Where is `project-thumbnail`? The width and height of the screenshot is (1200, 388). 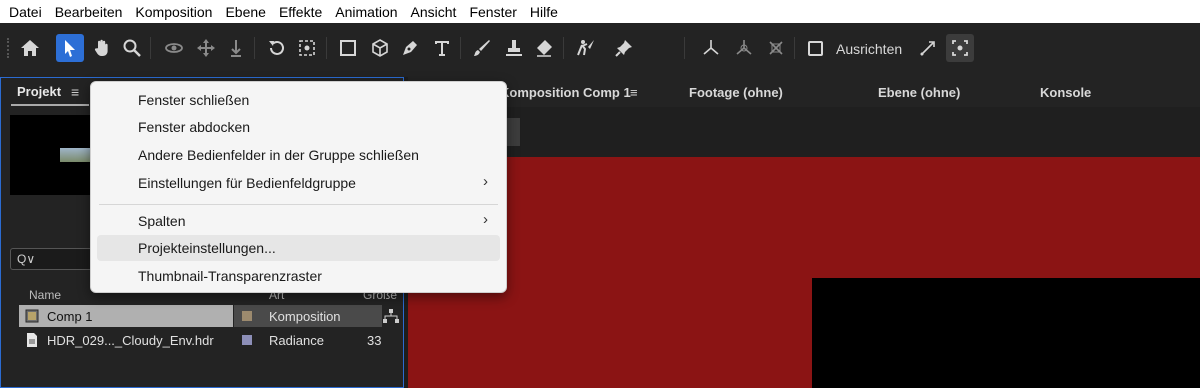
project-thumbnail is located at coordinates (53, 155).